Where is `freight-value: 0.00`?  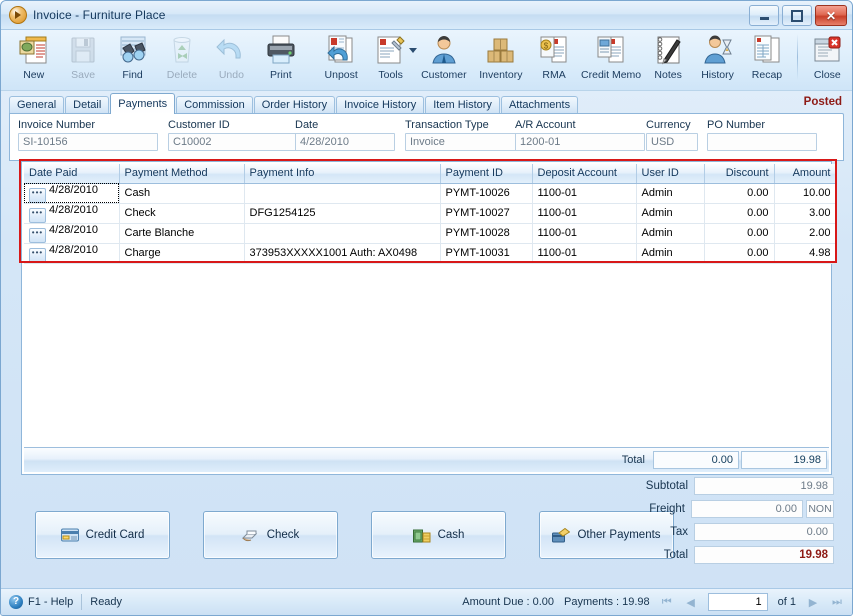 freight-value: 0.00 is located at coordinates (747, 508).